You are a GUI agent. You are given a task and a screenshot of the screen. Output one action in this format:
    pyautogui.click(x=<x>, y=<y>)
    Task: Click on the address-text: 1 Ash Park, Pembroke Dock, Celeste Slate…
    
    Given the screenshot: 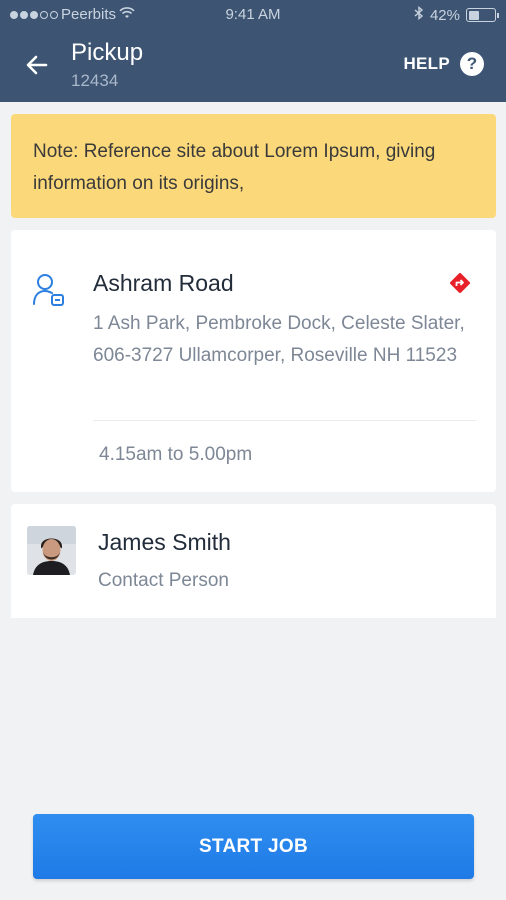 What is the action you would take?
    pyautogui.click(x=279, y=339)
    